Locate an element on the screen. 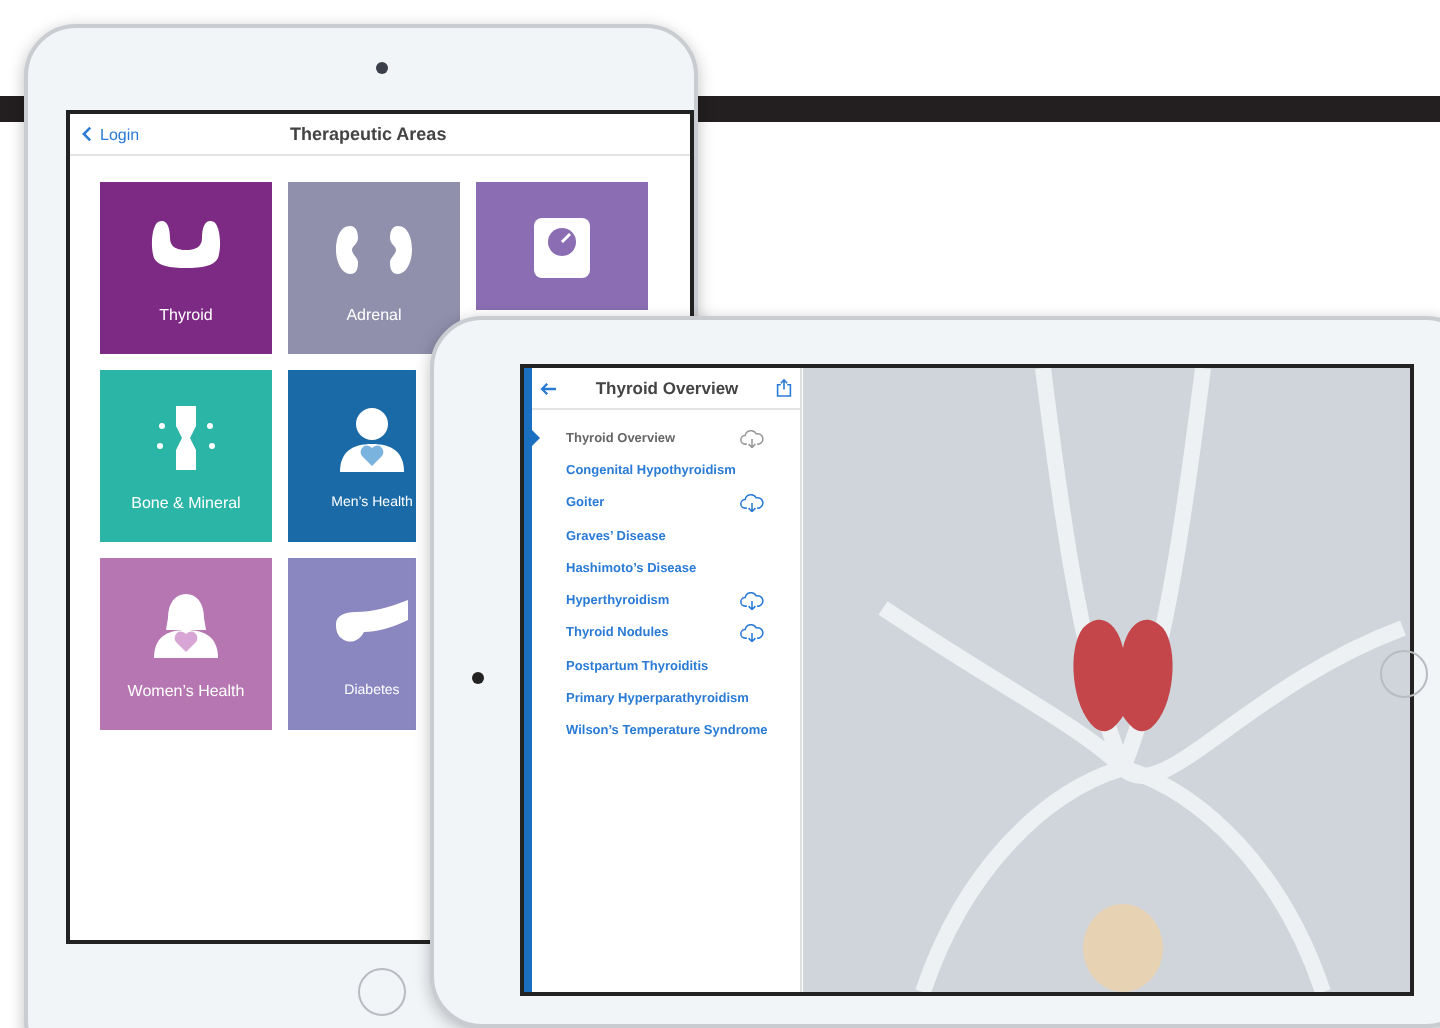 This screenshot has width=1440, height=1028. screen-title: Thyroid Overview is located at coordinates (667, 388).